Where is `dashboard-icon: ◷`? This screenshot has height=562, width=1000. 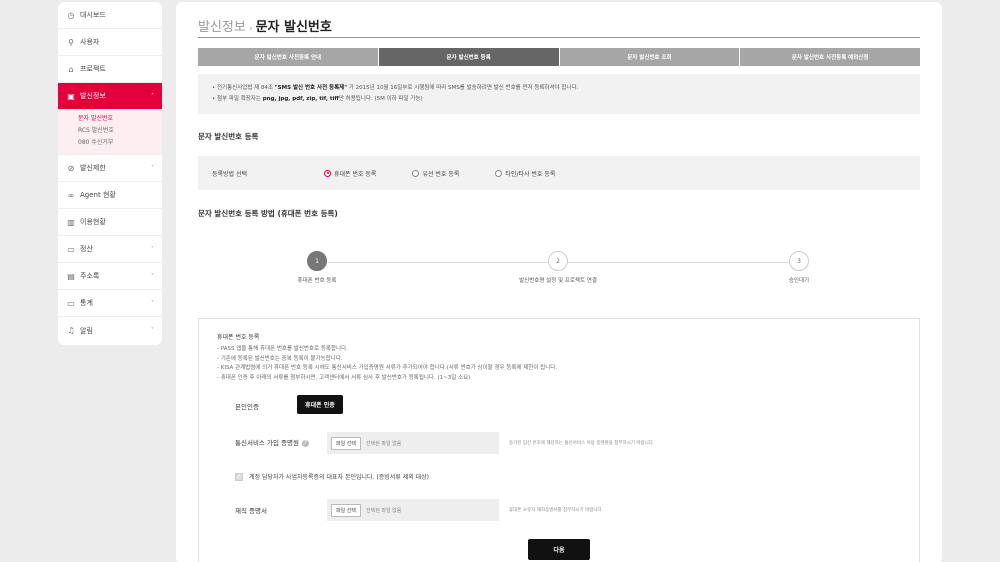 dashboard-icon: ◷ is located at coordinates (71, 15).